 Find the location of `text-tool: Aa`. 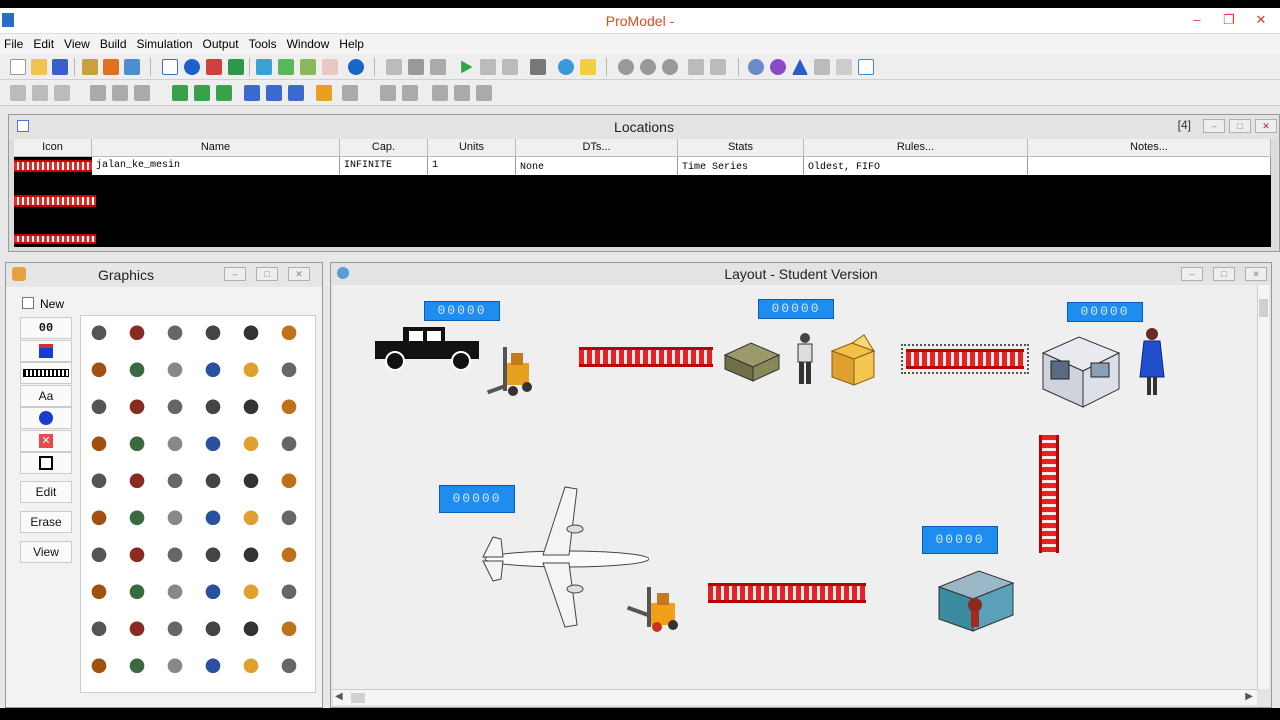

text-tool: Aa is located at coordinates (46, 396).